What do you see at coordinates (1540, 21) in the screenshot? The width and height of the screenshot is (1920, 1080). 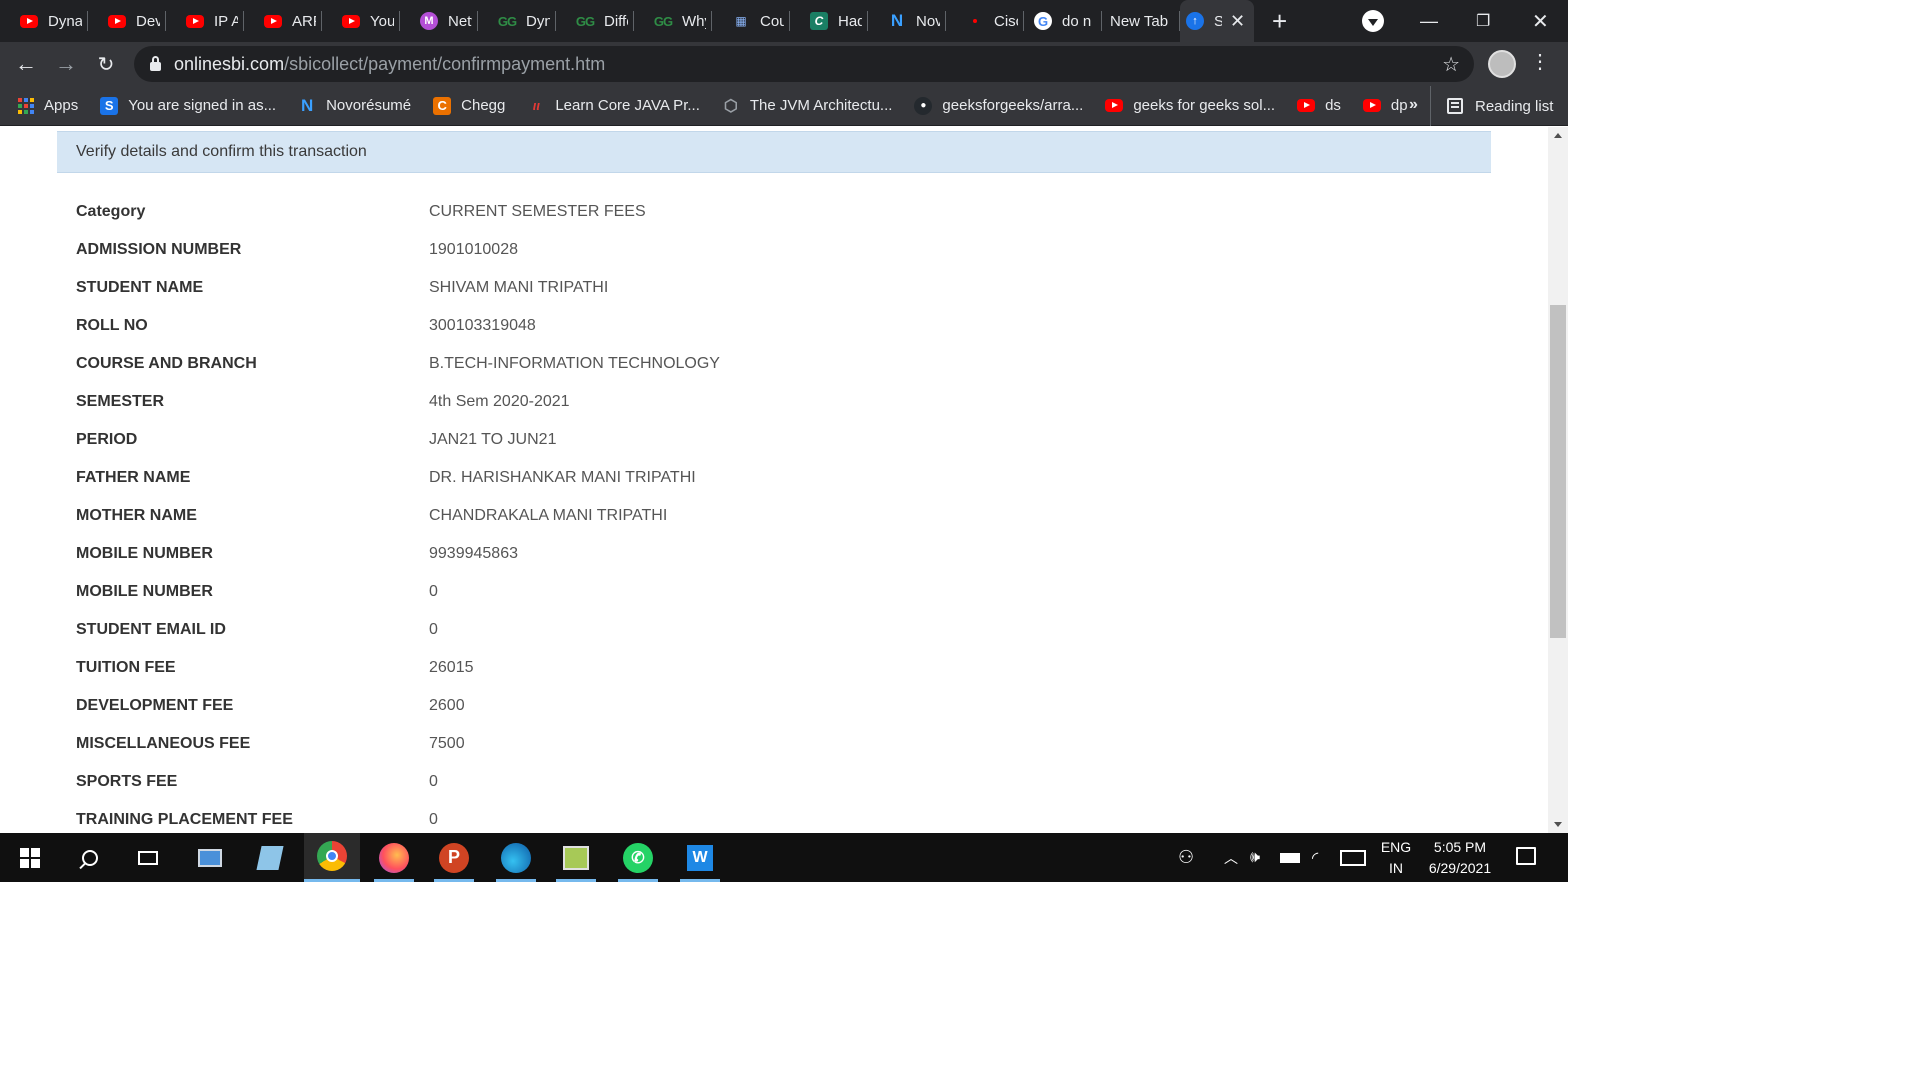 I see `close-window-icon: ✕` at bounding box center [1540, 21].